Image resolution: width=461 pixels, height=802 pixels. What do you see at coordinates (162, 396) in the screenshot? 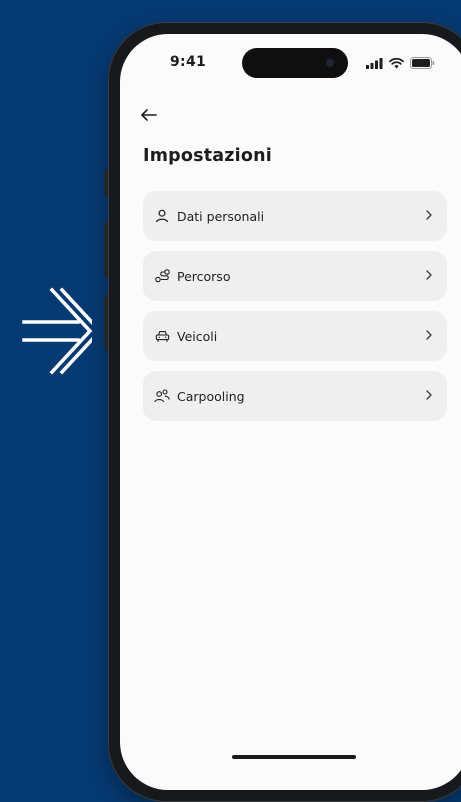
I see `people-icon` at bounding box center [162, 396].